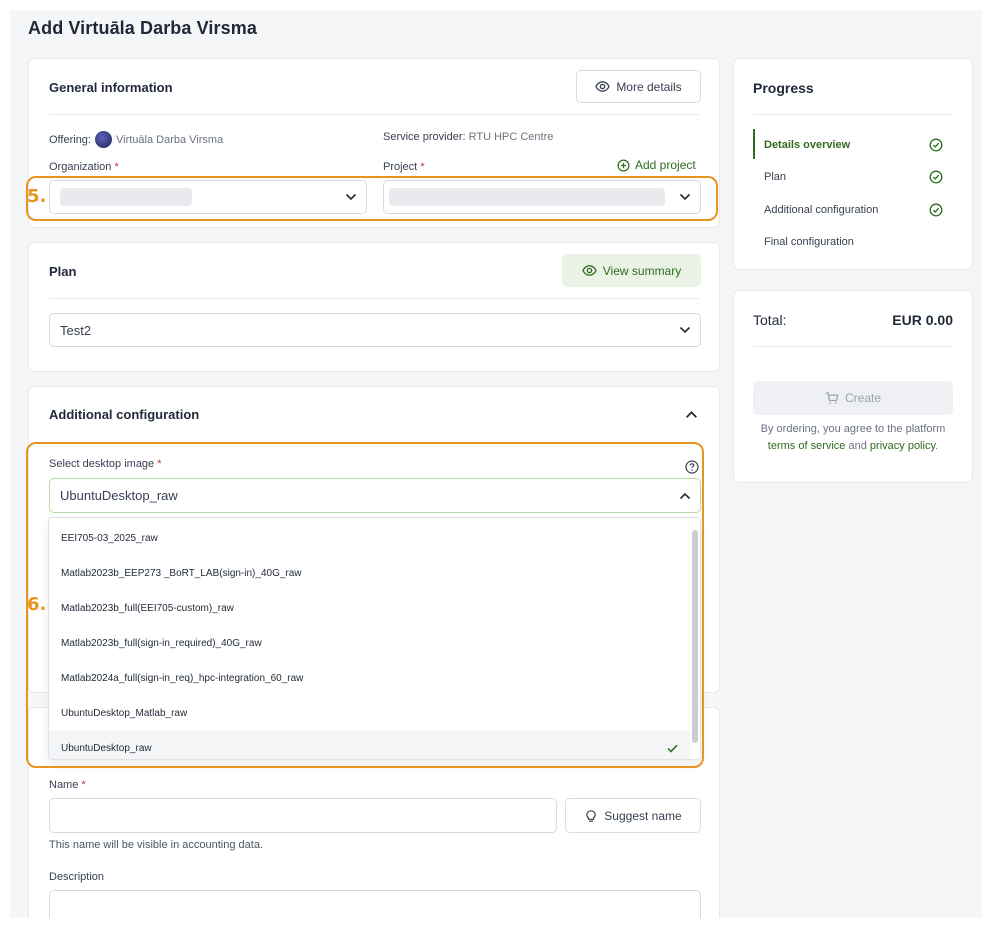 The width and height of the screenshot is (992, 928). Describe the element at coordinates (170, 139) in the screenshot. I see `offering-value: Virtuāla Darba Virsma` at that location.